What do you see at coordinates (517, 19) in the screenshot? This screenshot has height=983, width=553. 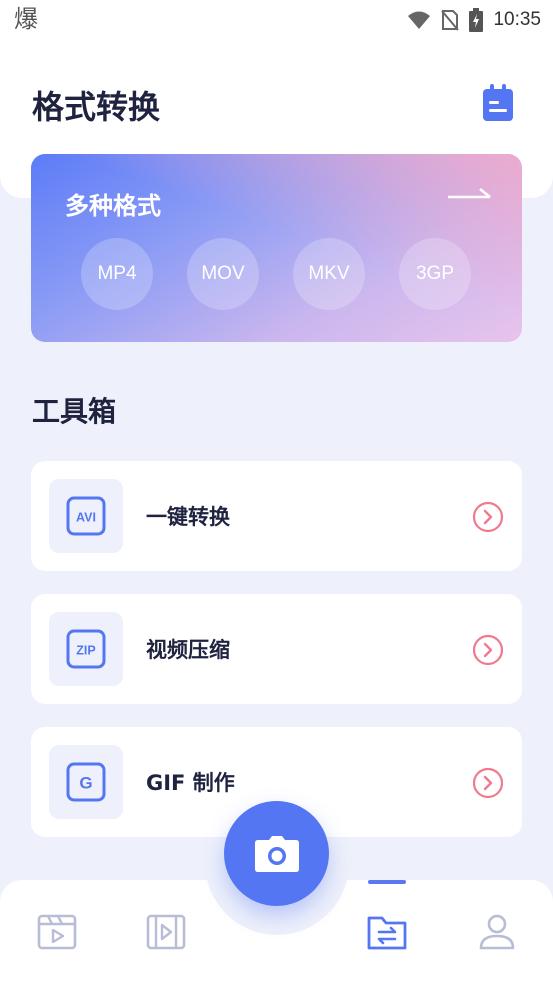 I see `status-time: 10:35` at bounding box center [517, 19].